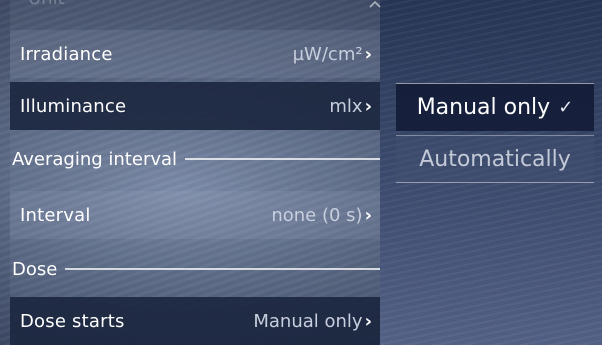  I want to click on option-label: Automatically, so click(495, 159).